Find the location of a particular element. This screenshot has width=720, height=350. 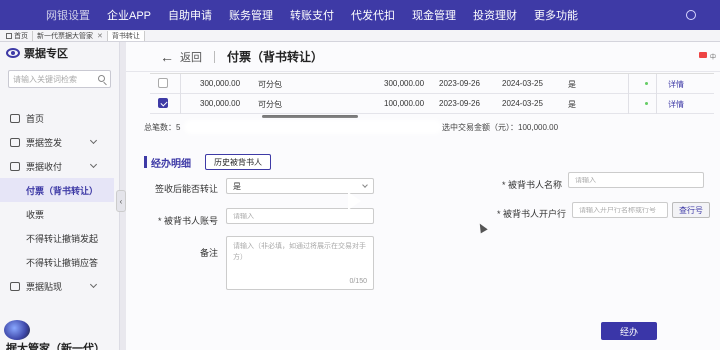

nav-account-management: 账务管理 is located at coordinates (251, 15).